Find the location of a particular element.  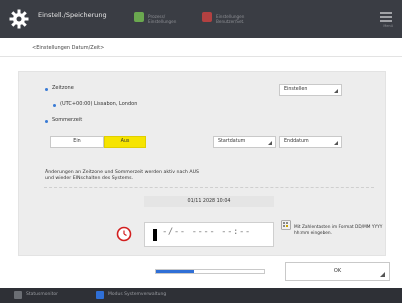

header-item-user-settings: Einstellungen Benutzer/Set. is located at coordinates (223, 18).